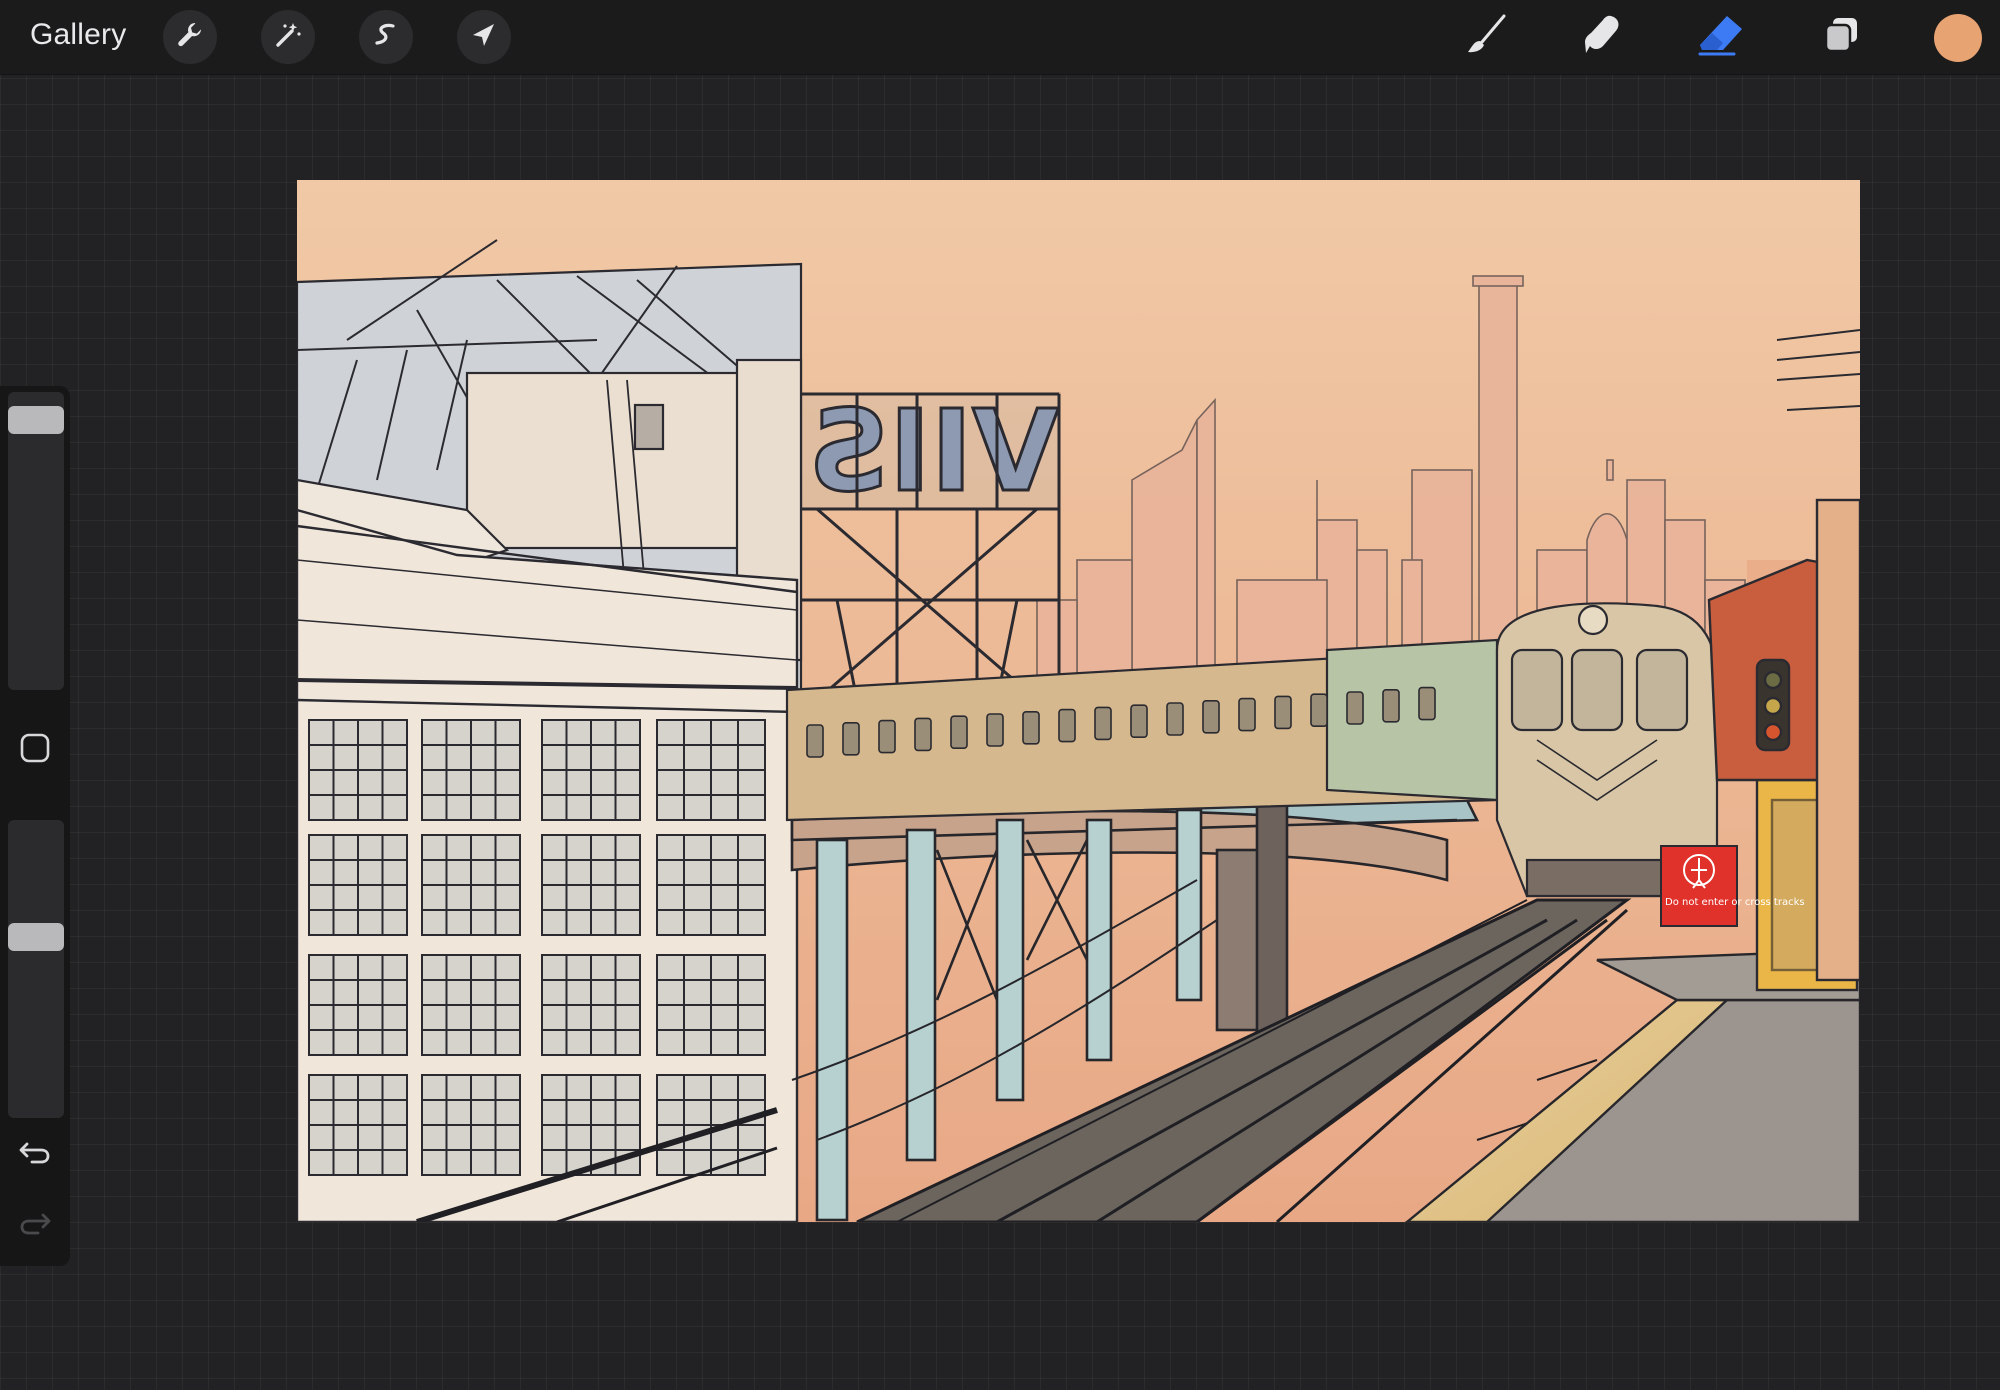  I want to click on eraser-tool-button, so click(1721, 37).